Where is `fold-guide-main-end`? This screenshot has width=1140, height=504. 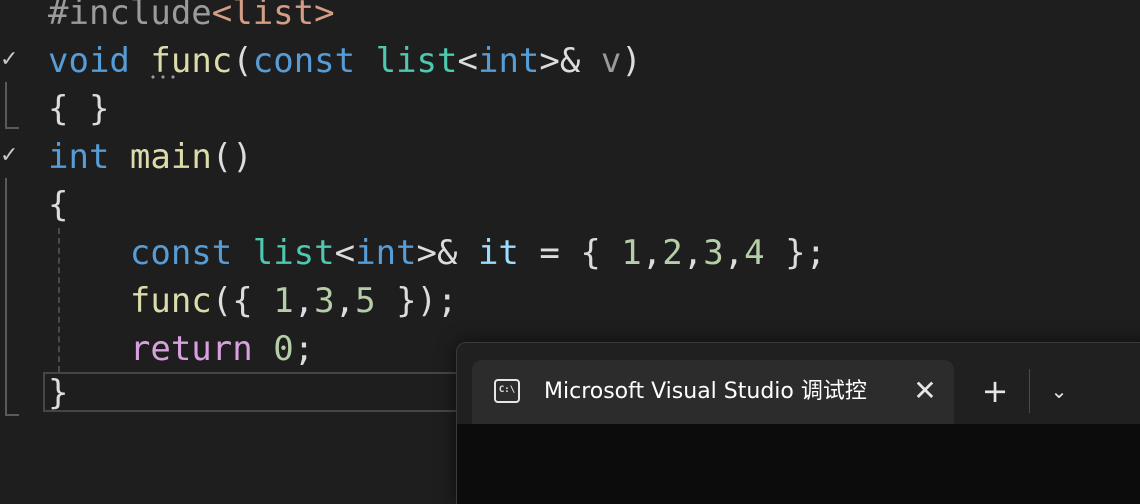 fold-guide-main-end is located at coordinates (12, 415).